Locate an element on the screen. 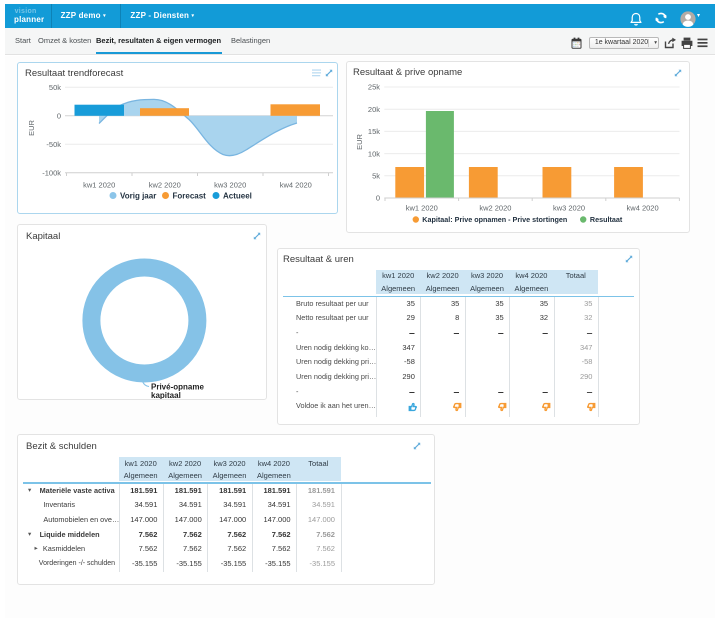 The width and height of the screenshot is (720, 618). svg-text: -50k is located at coordinates (53, 144).